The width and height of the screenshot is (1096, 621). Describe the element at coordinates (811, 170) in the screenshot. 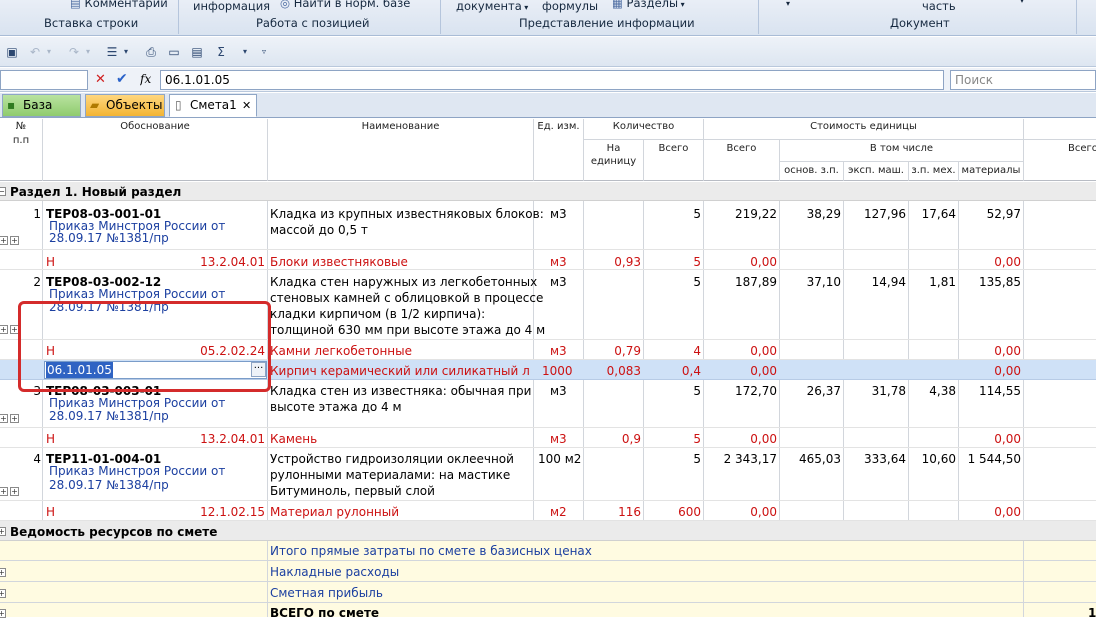

I see `col-salary: основ. з.п.` at that location.